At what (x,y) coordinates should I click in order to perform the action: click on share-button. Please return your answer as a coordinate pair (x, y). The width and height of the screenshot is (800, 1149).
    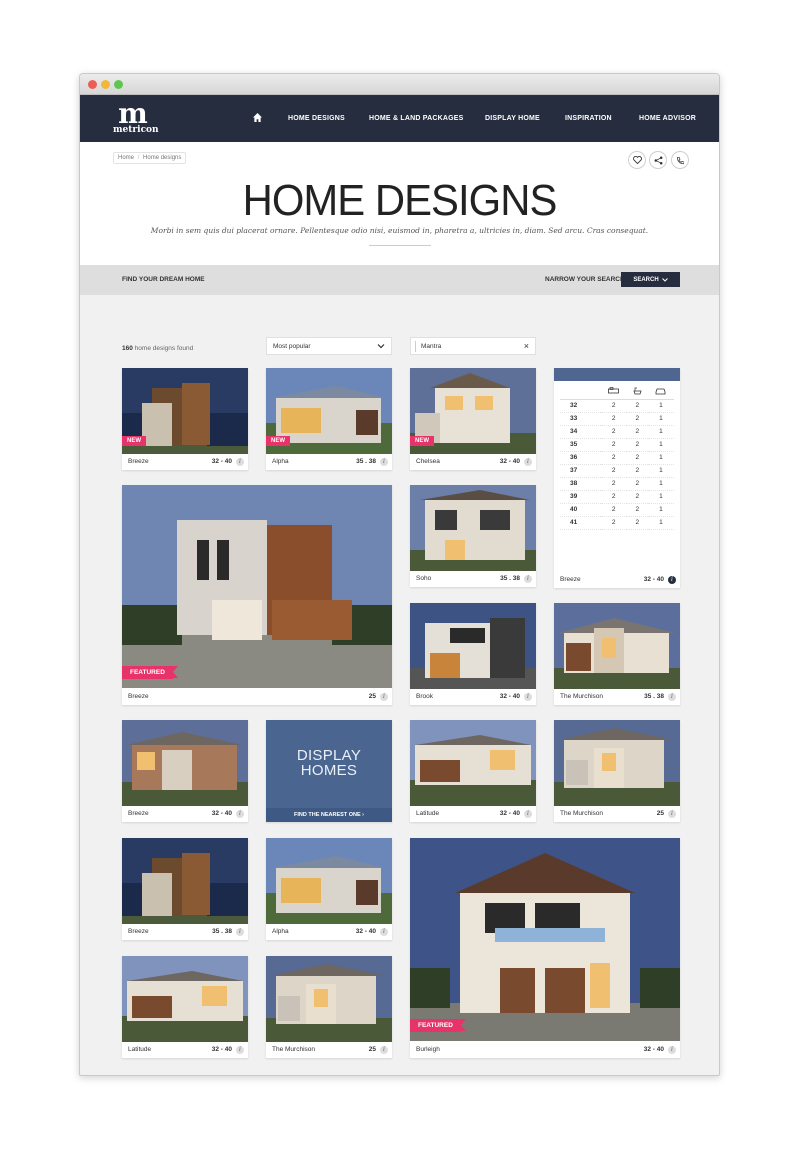
    Looking at the image, I should click on (658, 160).